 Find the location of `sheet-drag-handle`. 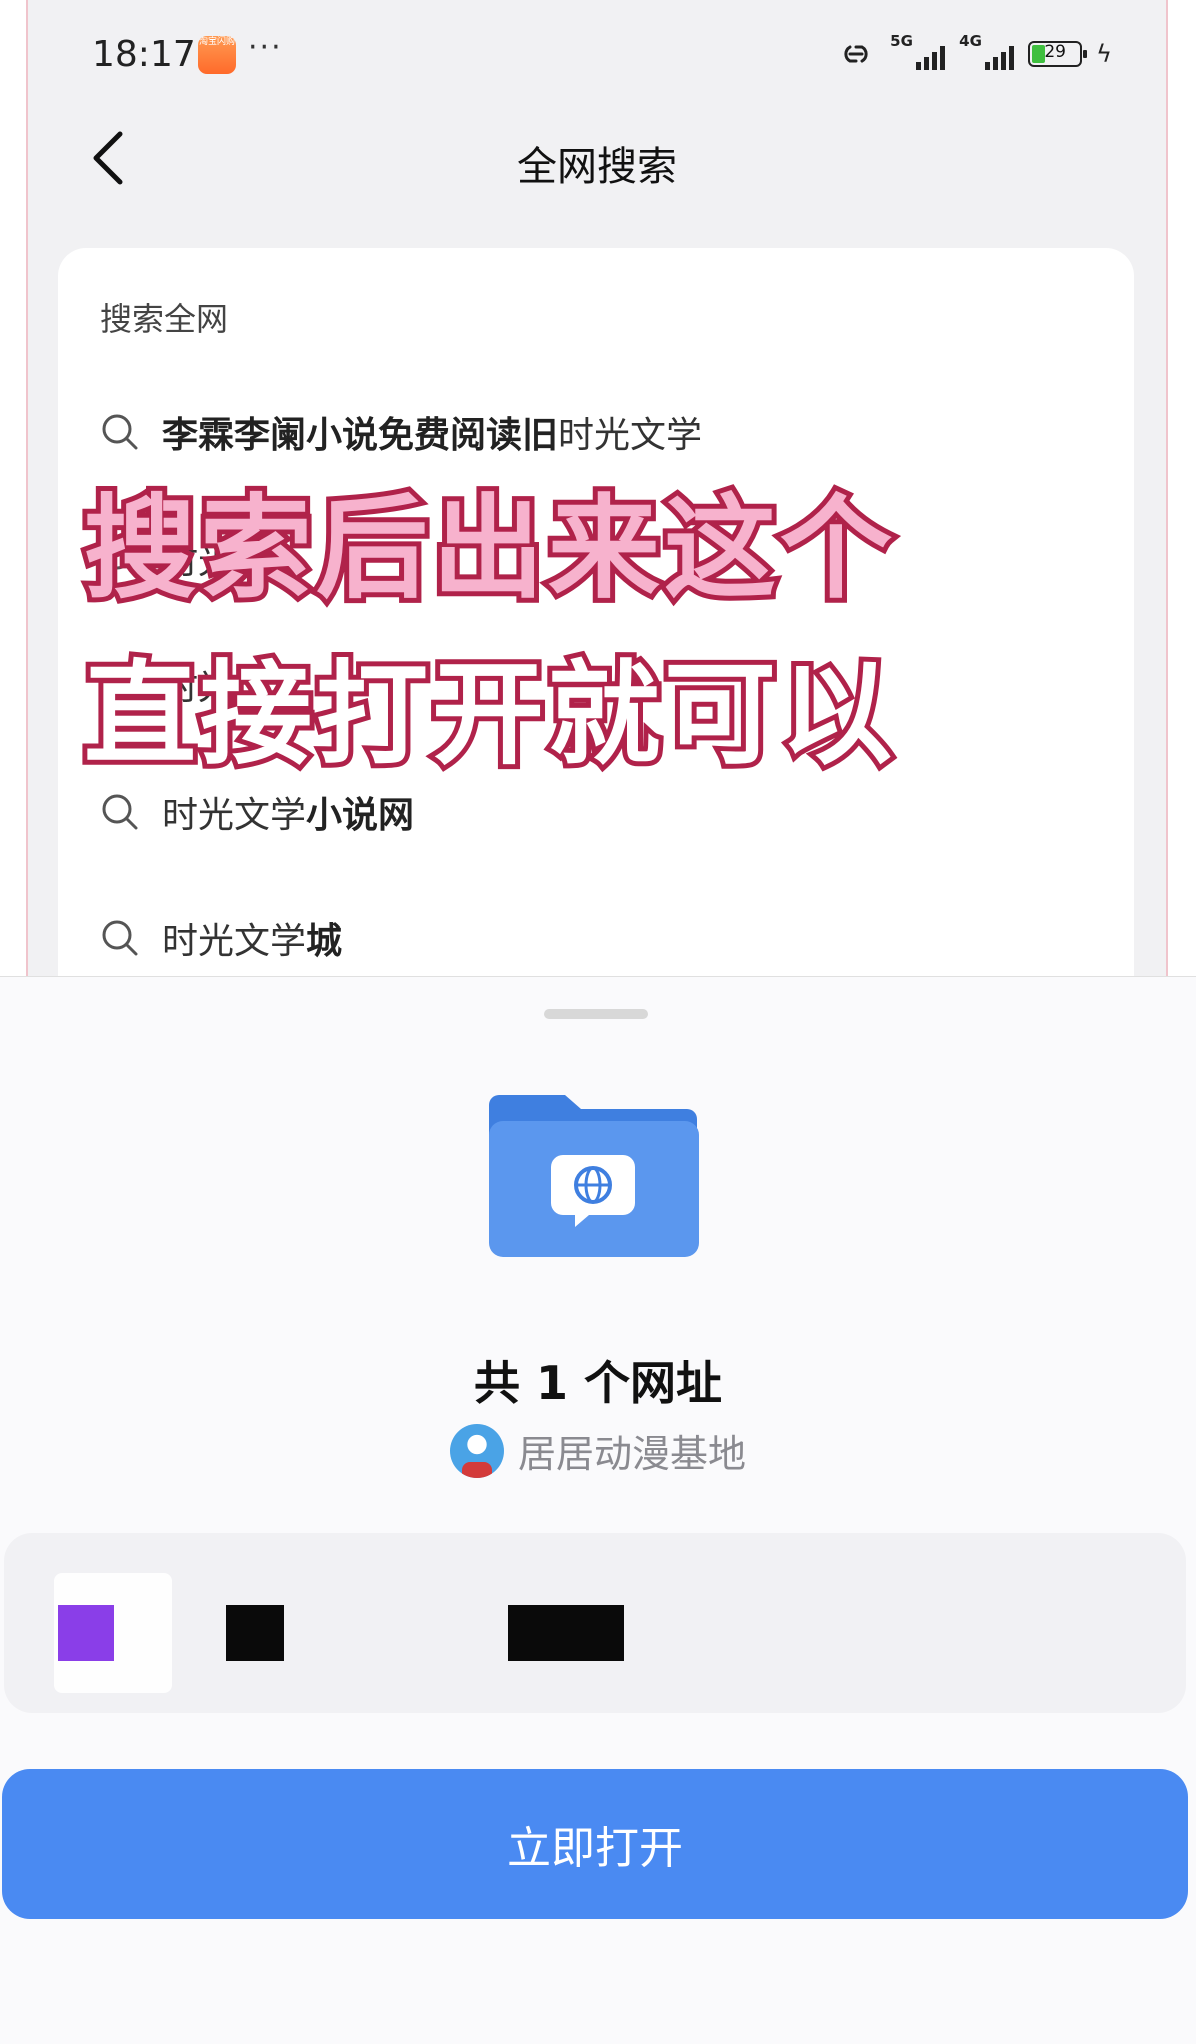

sheet-drag-handle is located at coordinates (596, 1014).